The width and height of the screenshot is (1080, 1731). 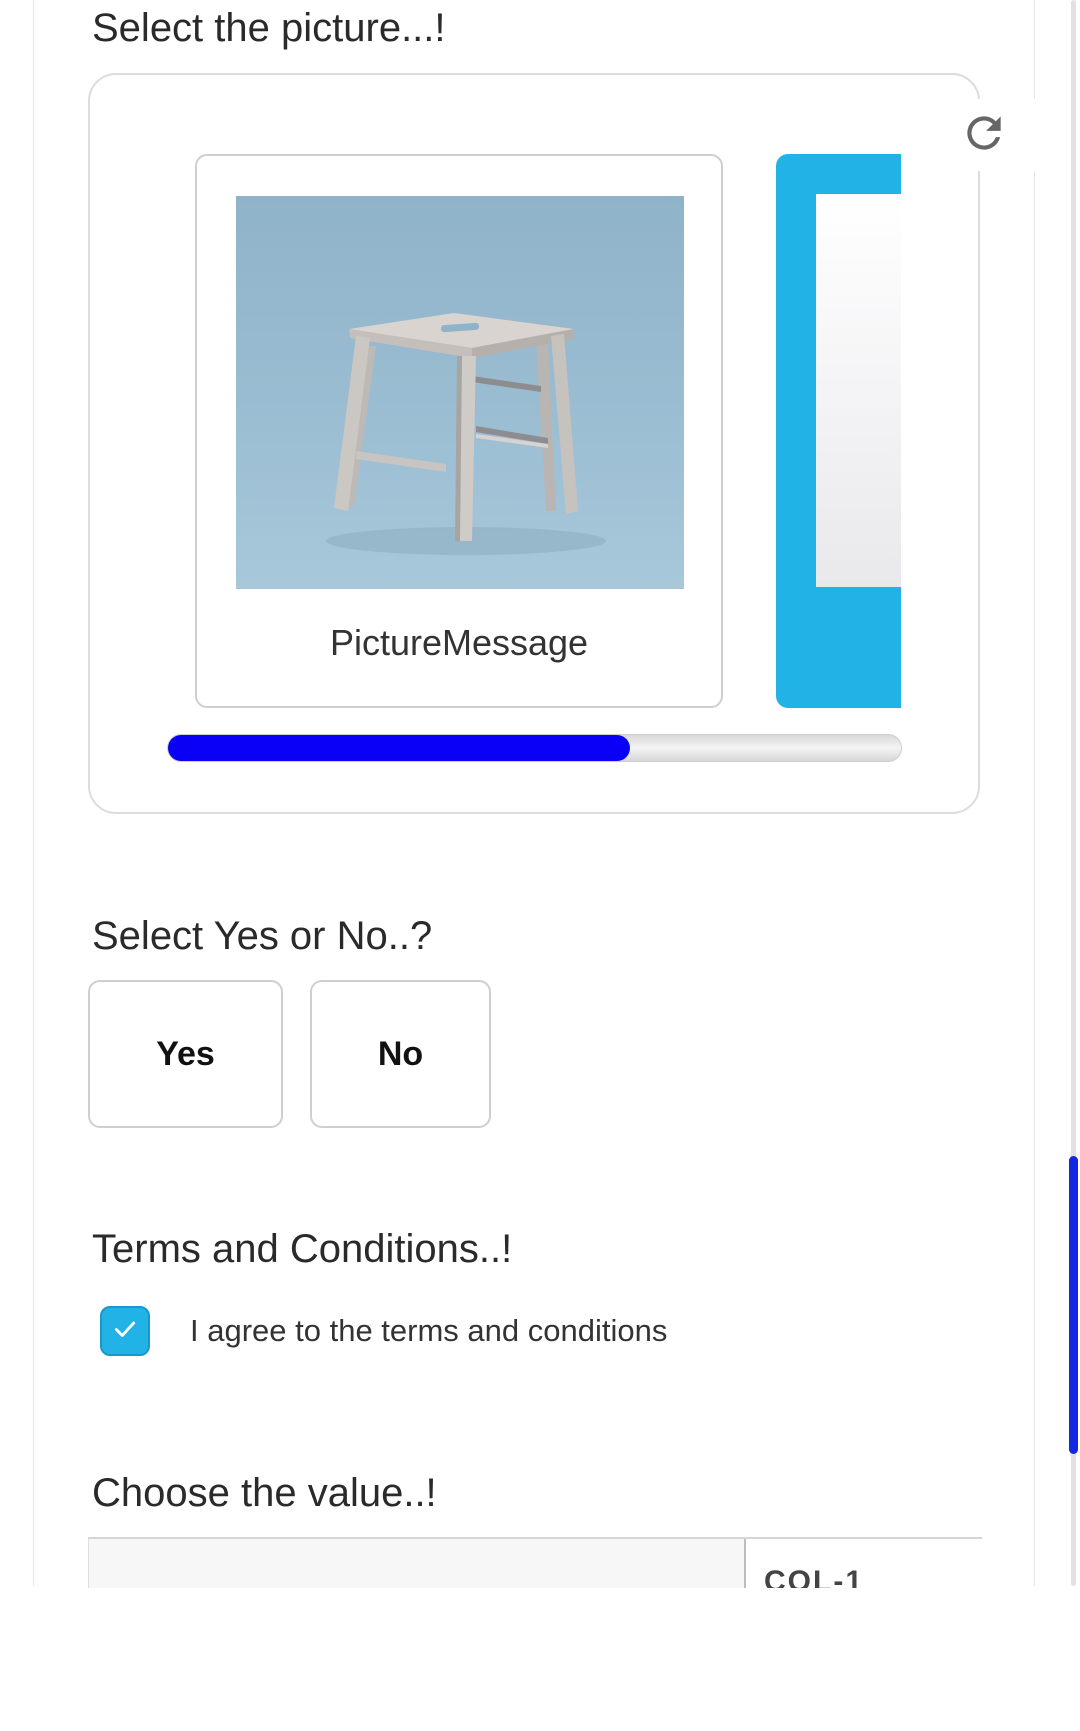 I want to click on carousel-scrollbar-thumb, so click(x=399, y=748).